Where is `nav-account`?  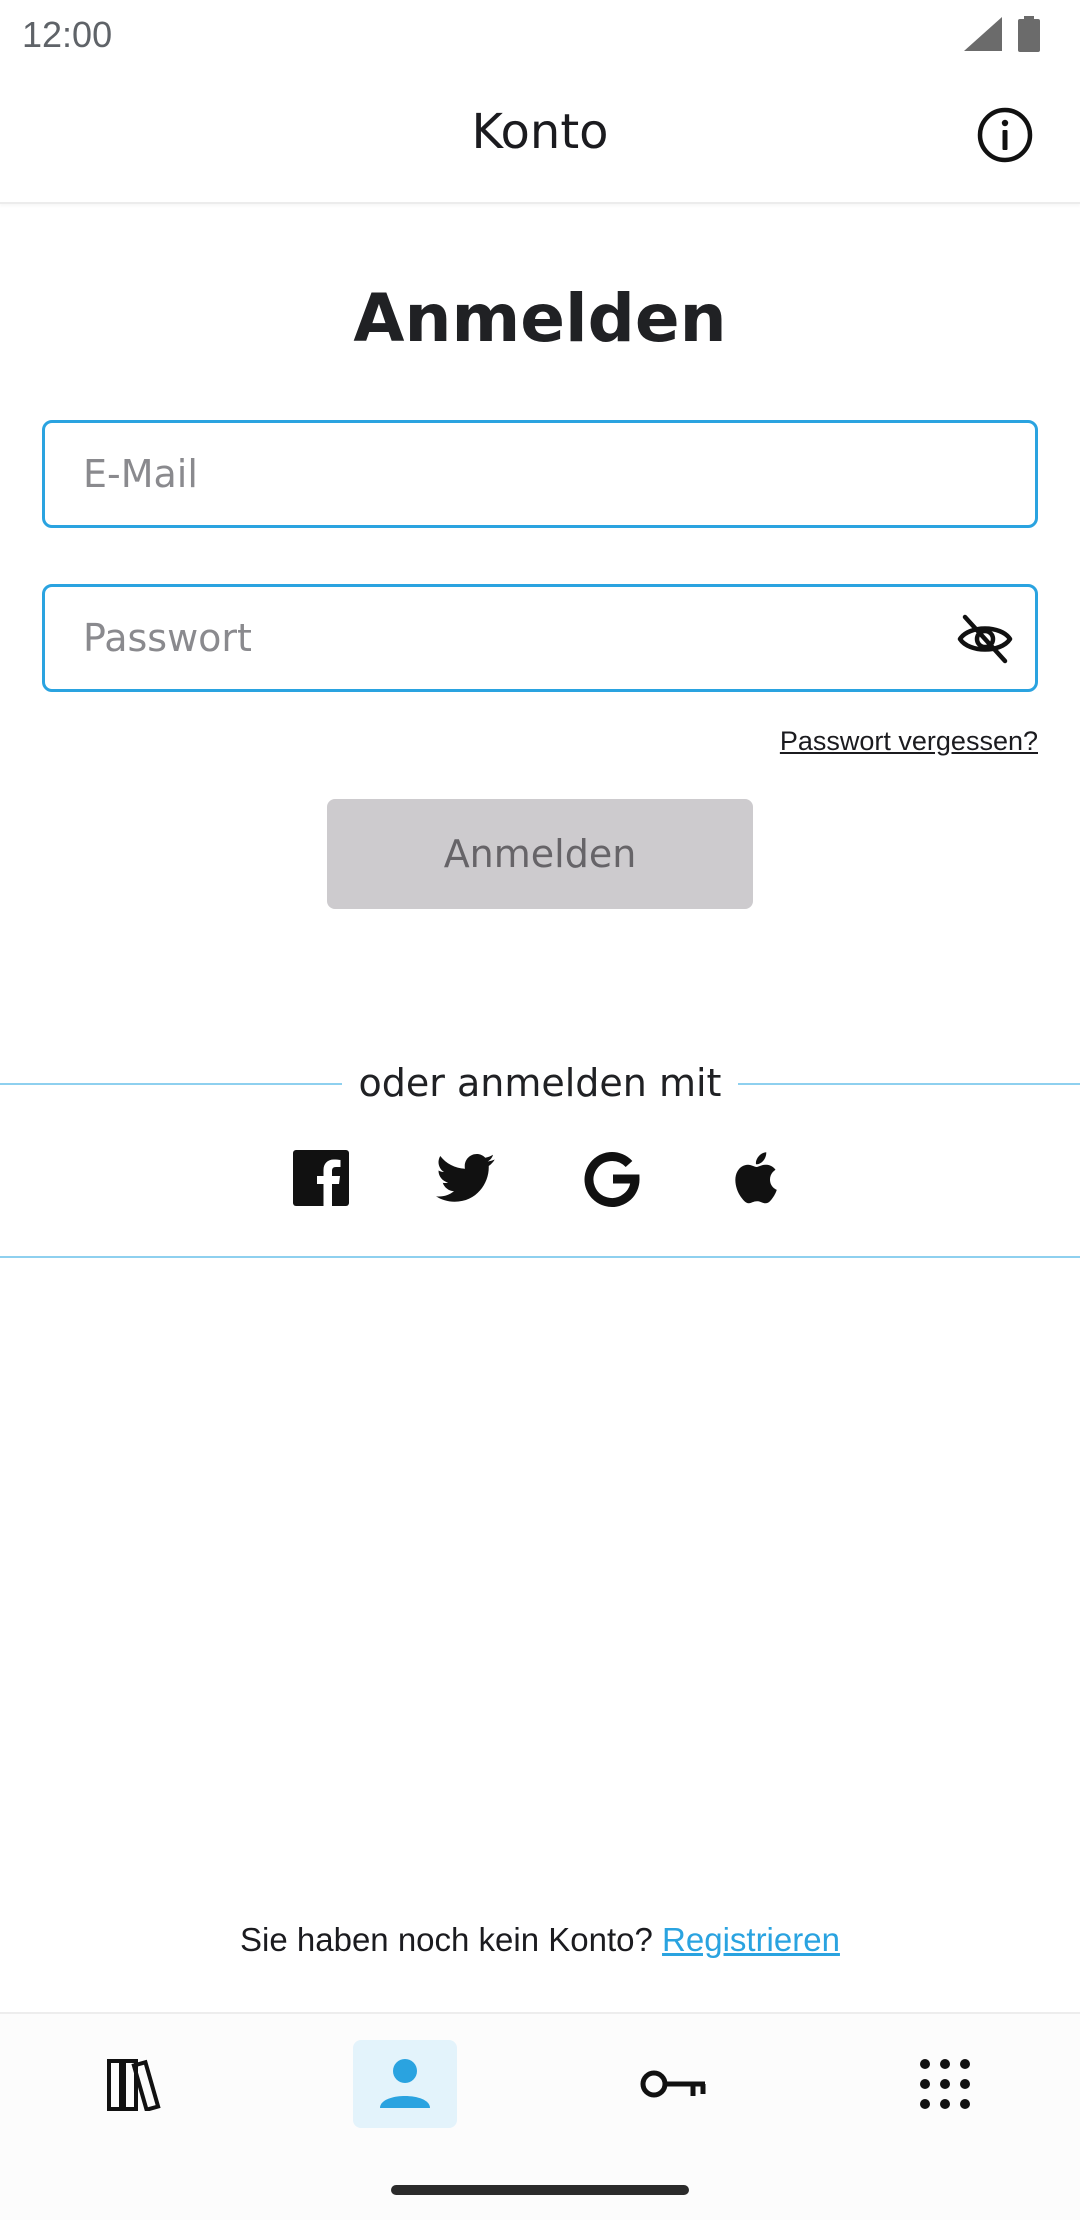
nav-account is located at coordinates (405, 2084).